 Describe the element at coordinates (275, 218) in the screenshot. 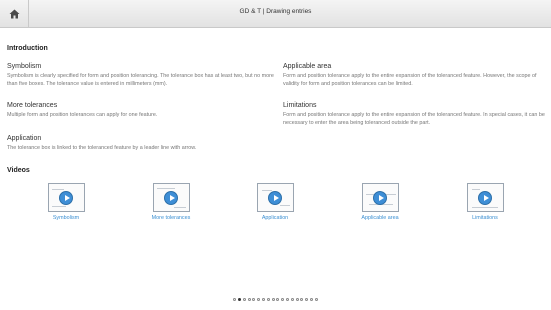

I see `video-label: Application` at that location.